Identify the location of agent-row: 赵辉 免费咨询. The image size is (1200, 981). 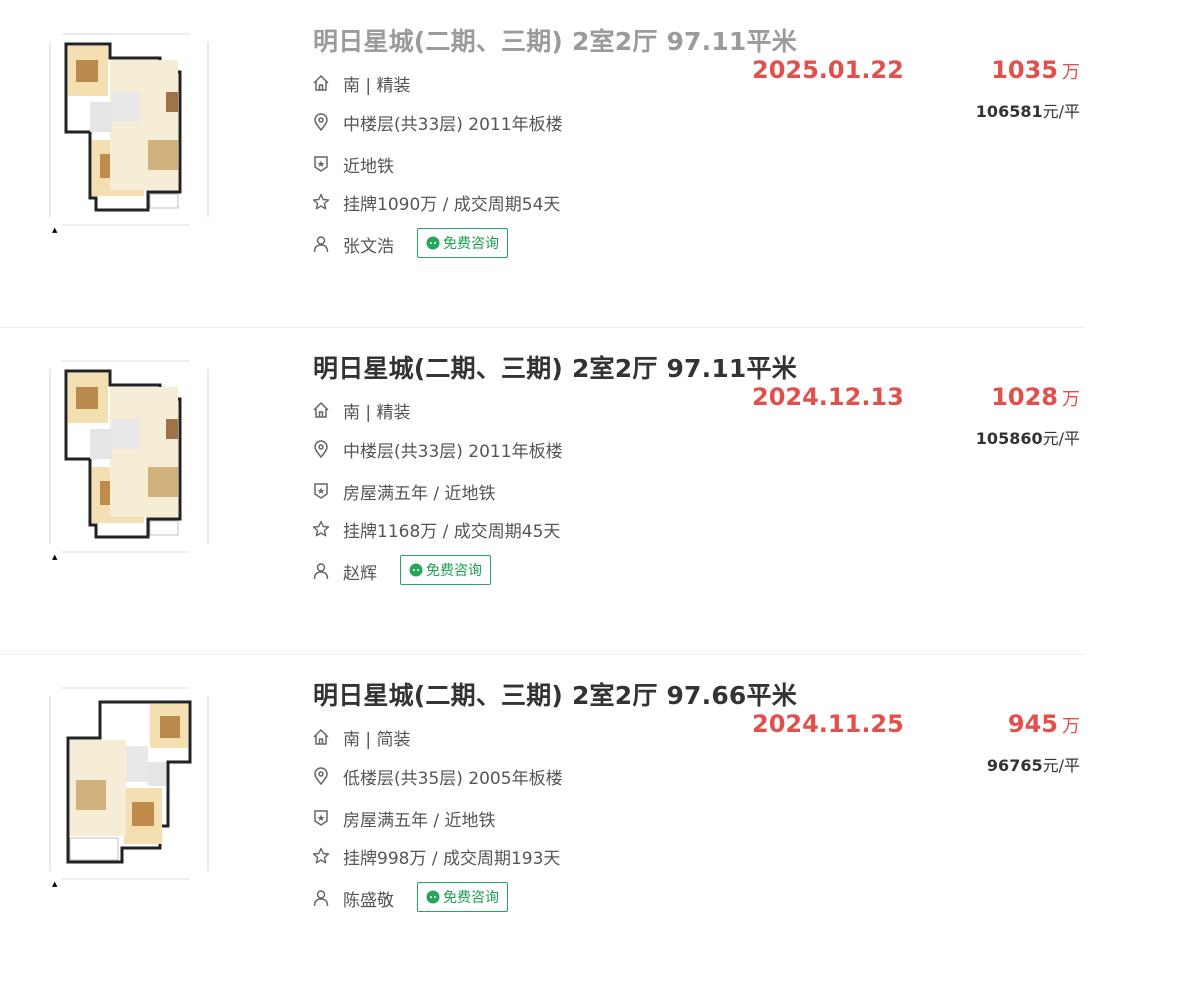
(401, 570).